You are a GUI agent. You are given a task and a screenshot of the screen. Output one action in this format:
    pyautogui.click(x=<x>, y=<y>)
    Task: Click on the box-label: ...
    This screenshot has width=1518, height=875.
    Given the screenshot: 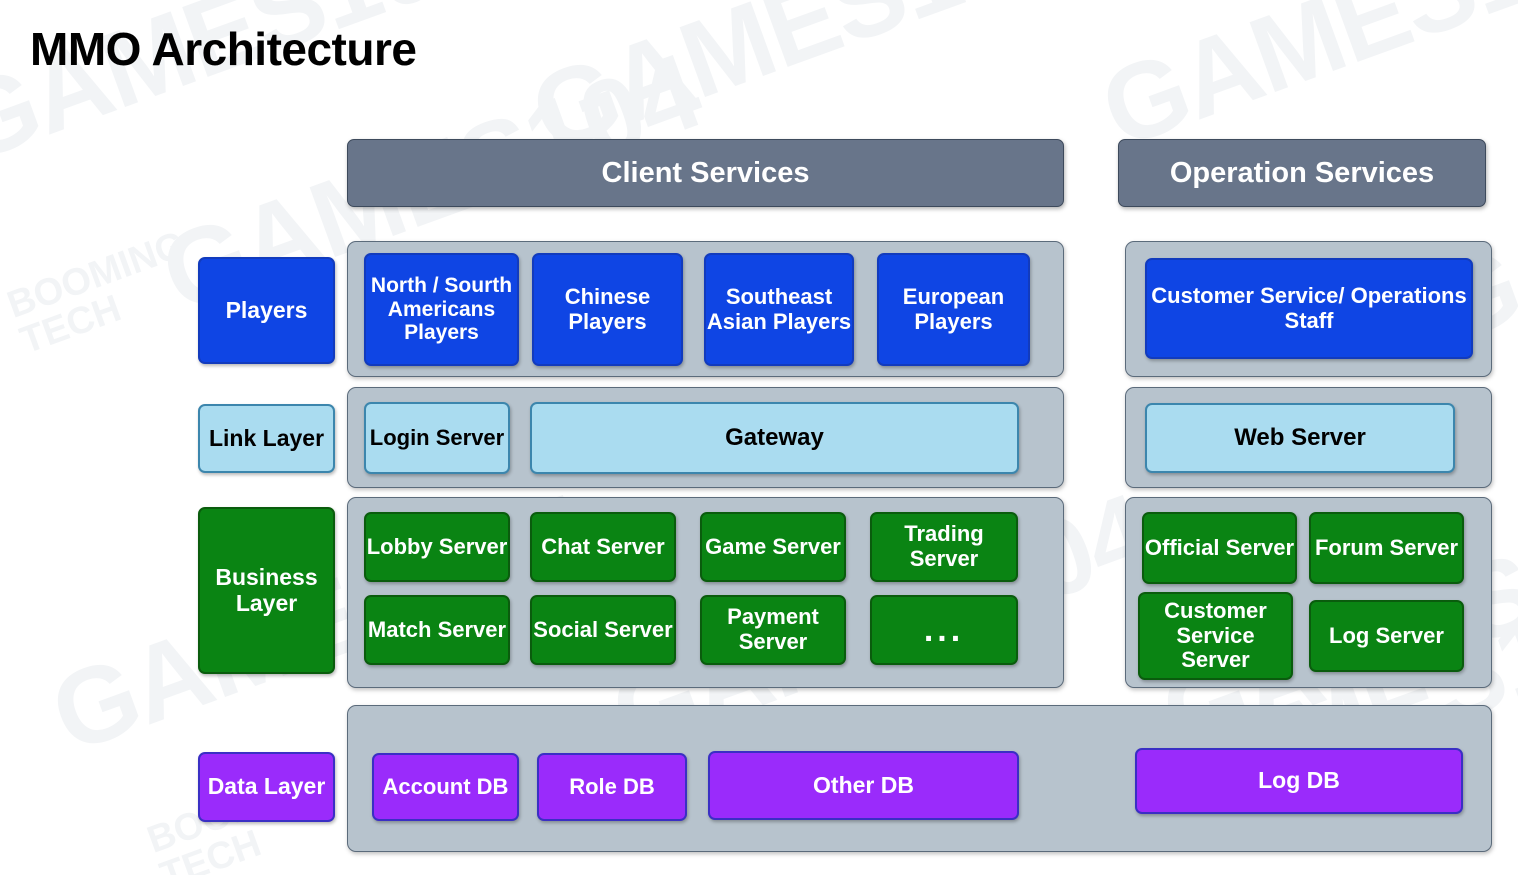 What is the action you would take?
    pyautogui.click(x=944, y=629)
    